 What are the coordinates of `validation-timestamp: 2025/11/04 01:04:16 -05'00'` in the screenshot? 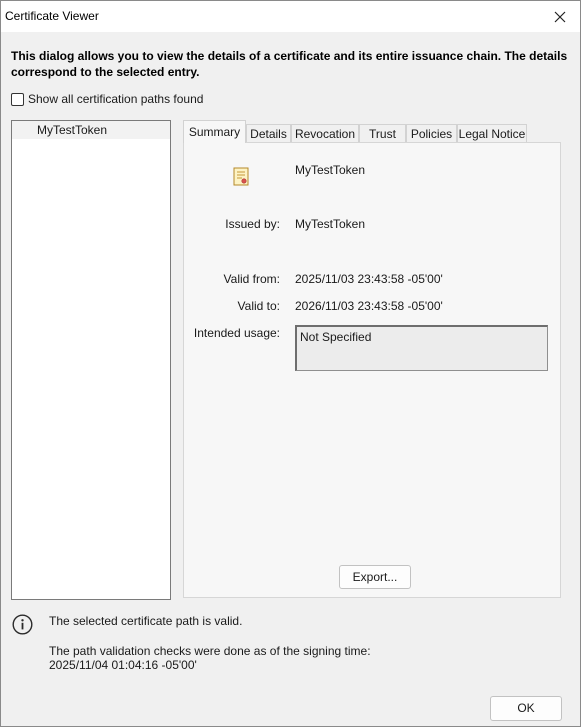 It's located at (123, 665).